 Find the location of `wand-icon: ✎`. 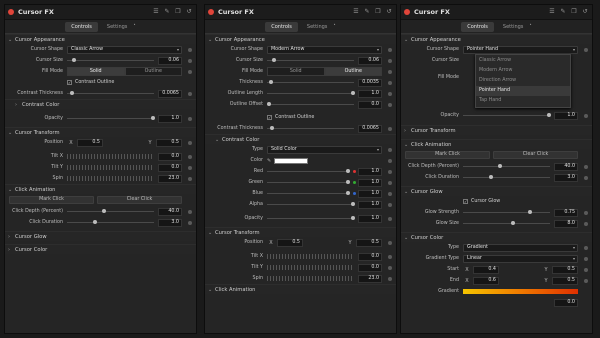

wand-icon: ✎ is located at coordinates (367, 12).